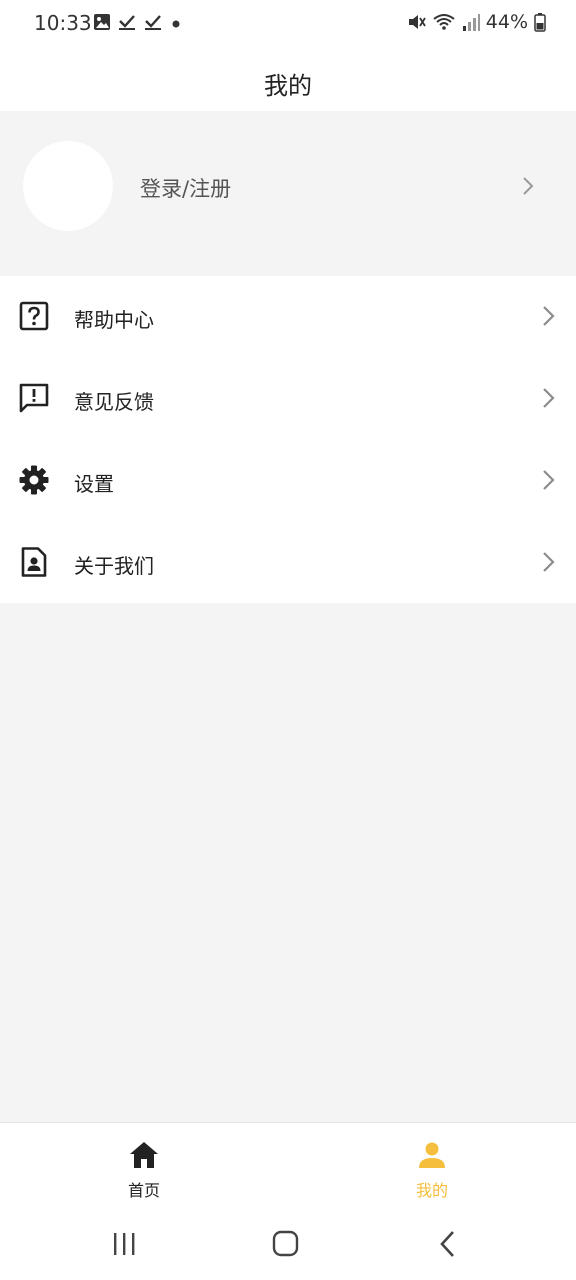  What do you see at coordinates (288, 481) in the screenshot?
I see `menu-item-settings: 设置` at bounding box center [288, 481].